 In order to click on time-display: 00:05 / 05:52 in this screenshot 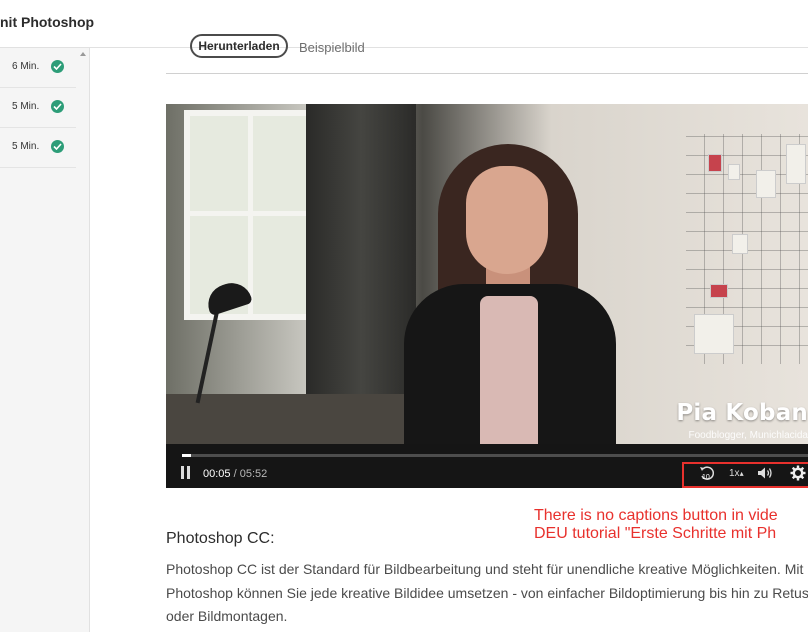, I will do `click(235, 474)`.